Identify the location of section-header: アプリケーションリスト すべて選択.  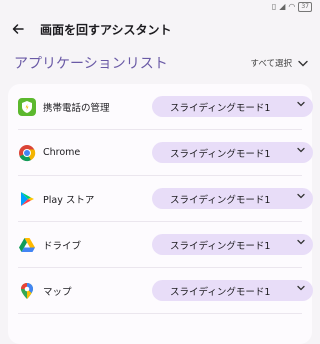
(161, 63).